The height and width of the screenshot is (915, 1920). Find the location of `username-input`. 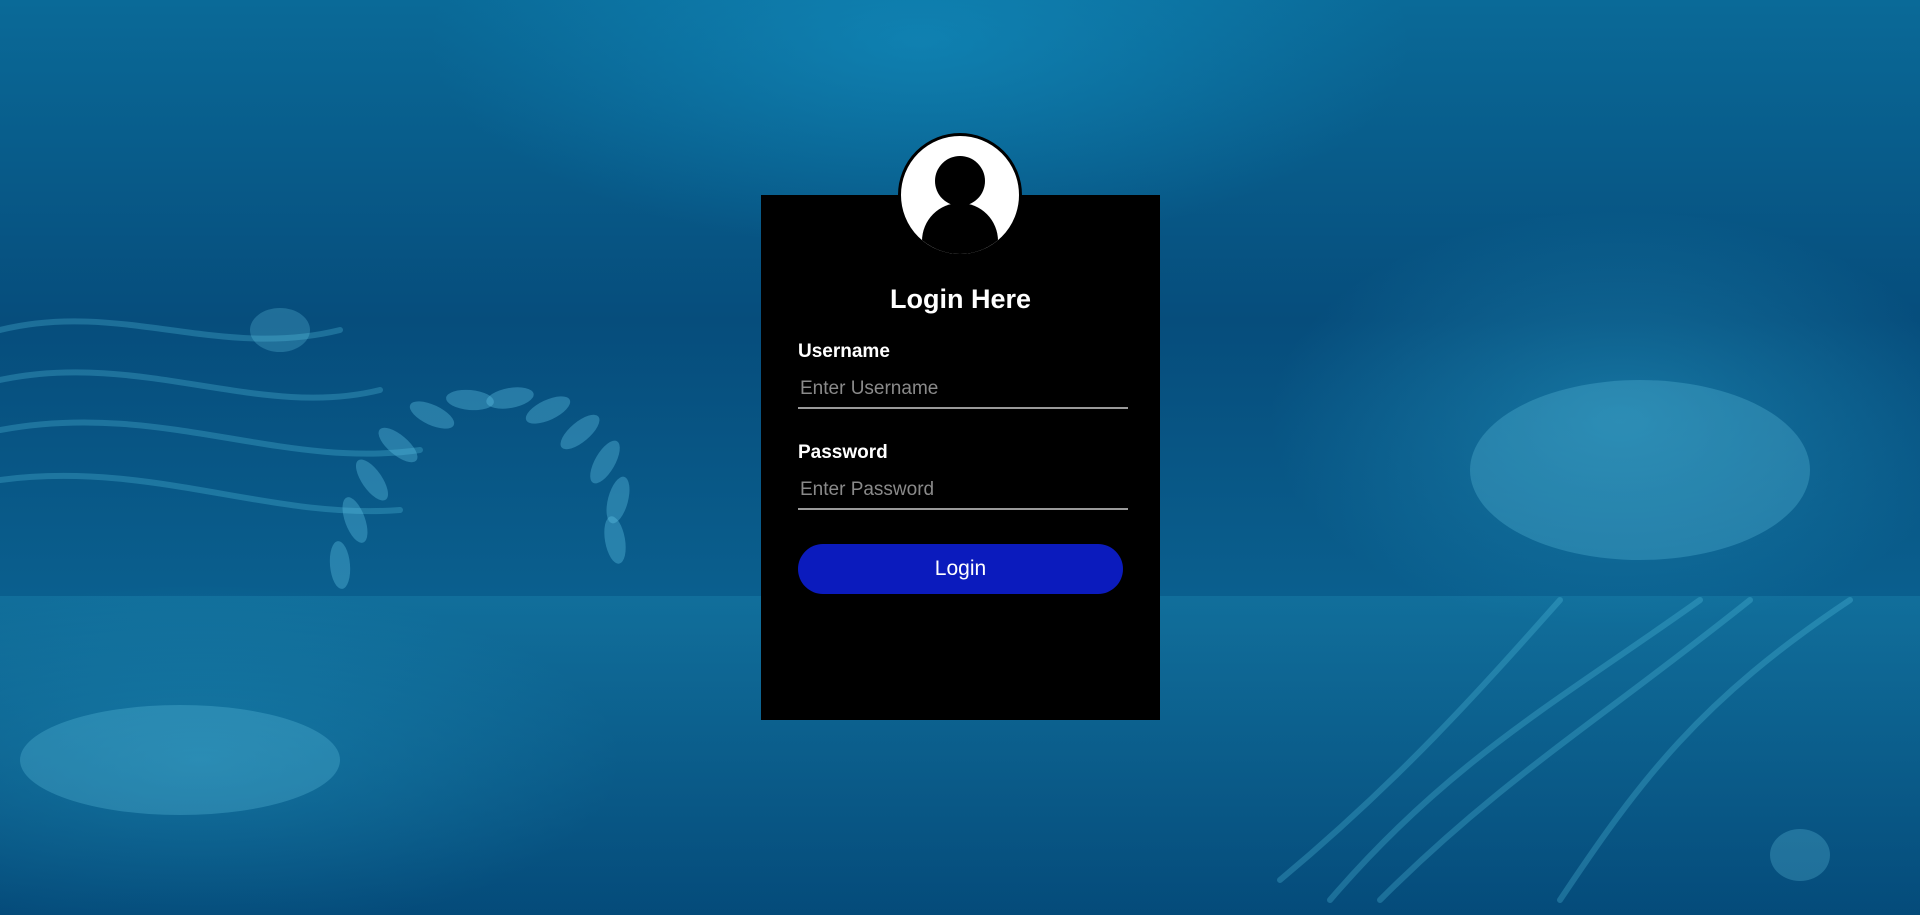

username-input is located at coordinates (963, 390).